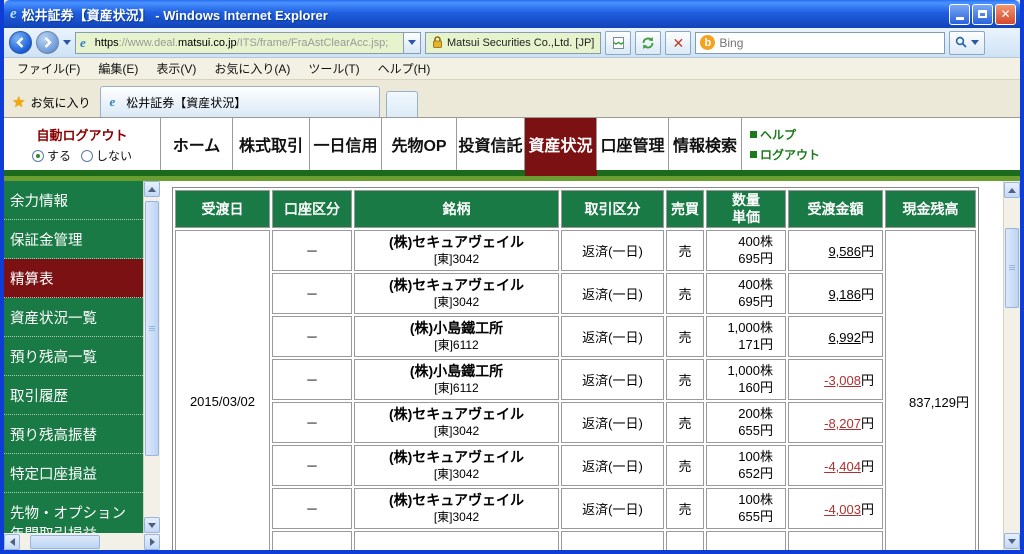  I want to click on quantity-price-cell: 400株 695円, so click(746, 250).